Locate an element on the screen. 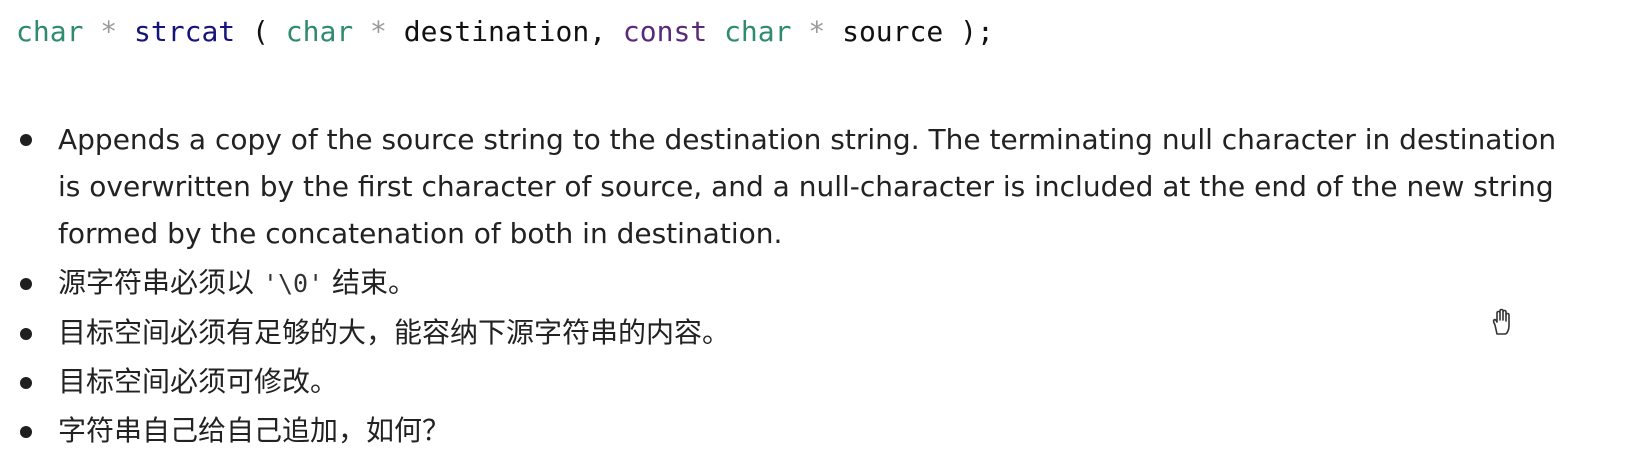  param2-name: source is located at coordinates (893, 31).